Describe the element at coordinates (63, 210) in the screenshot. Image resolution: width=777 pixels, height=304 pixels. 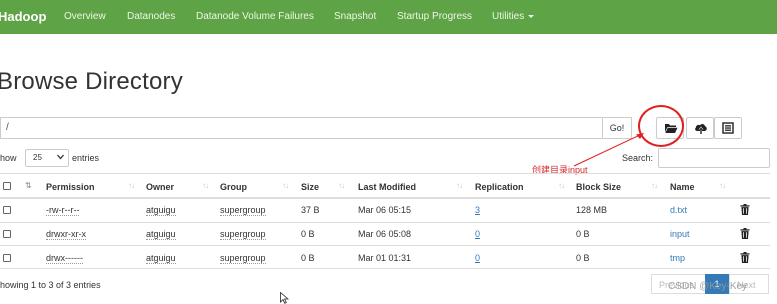
I see `cell-permission: -rw-r--r--` at that location.